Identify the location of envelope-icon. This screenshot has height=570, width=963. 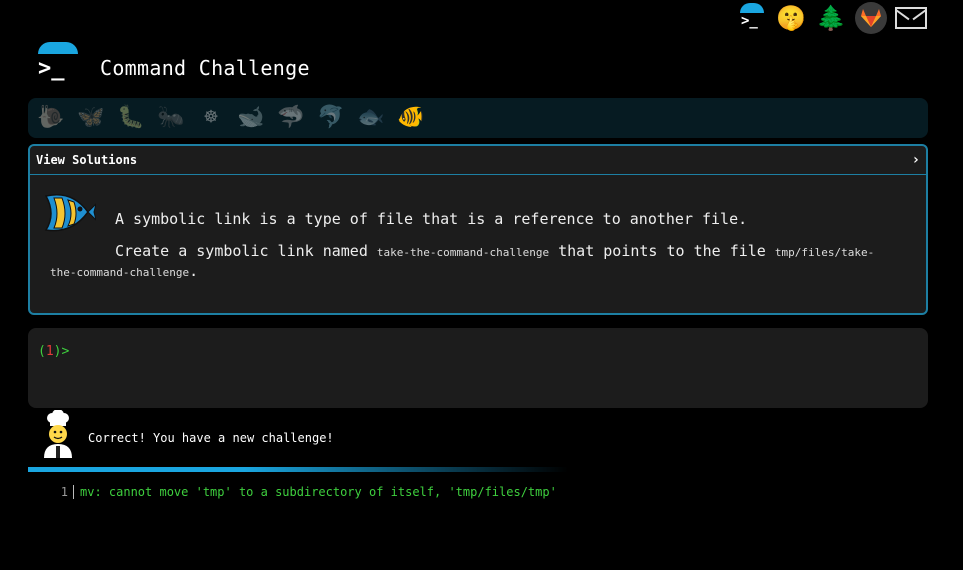
(911, 18).